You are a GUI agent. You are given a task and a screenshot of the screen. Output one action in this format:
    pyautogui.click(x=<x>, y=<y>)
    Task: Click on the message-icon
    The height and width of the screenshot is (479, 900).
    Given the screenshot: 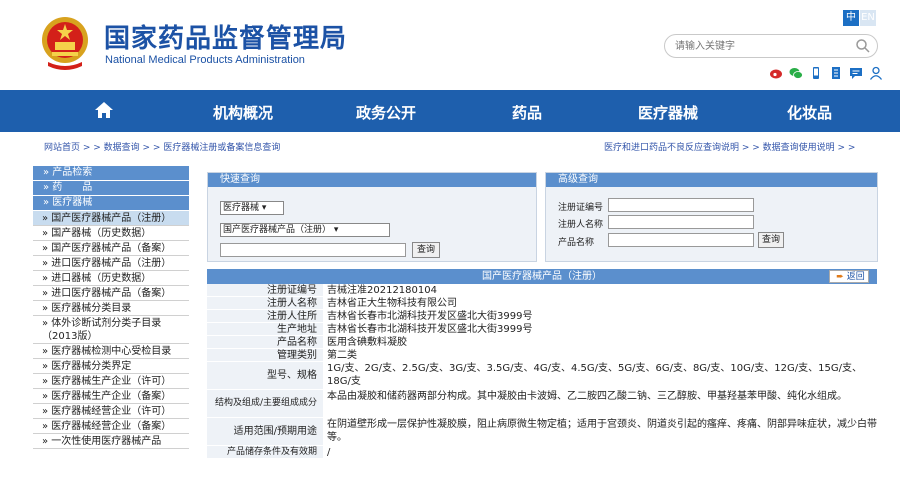 What is the action you would take?
    pyautogui.click(x=856, y=72)
    